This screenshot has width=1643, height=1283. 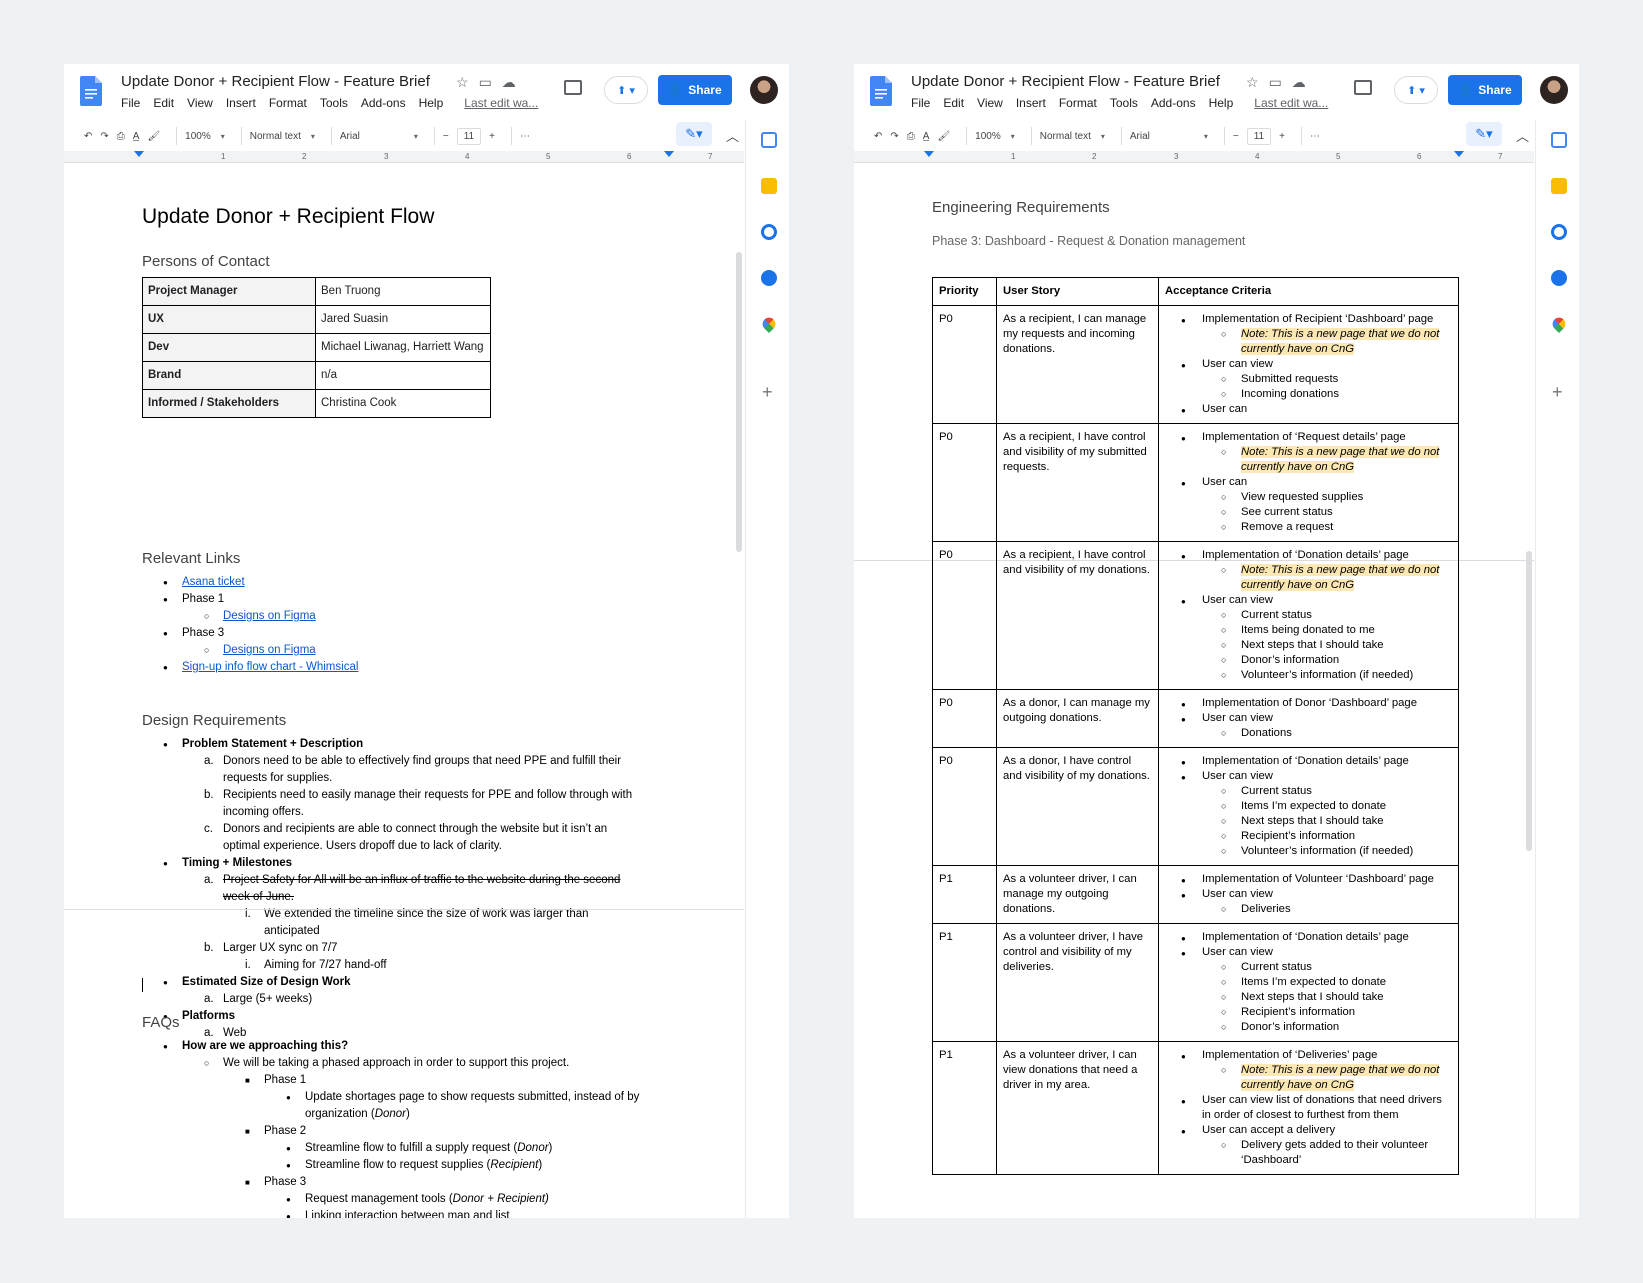 I want to click on table-row: Dev Michael Liwanag, Harriett Wang, so click(x=316, y=347).